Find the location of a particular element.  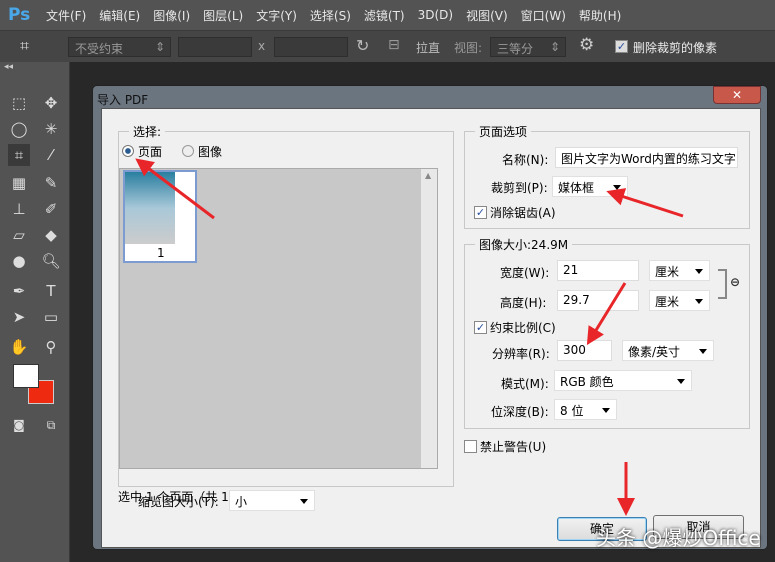

arrow-to-crop-select is located at coordinates (645, 203).